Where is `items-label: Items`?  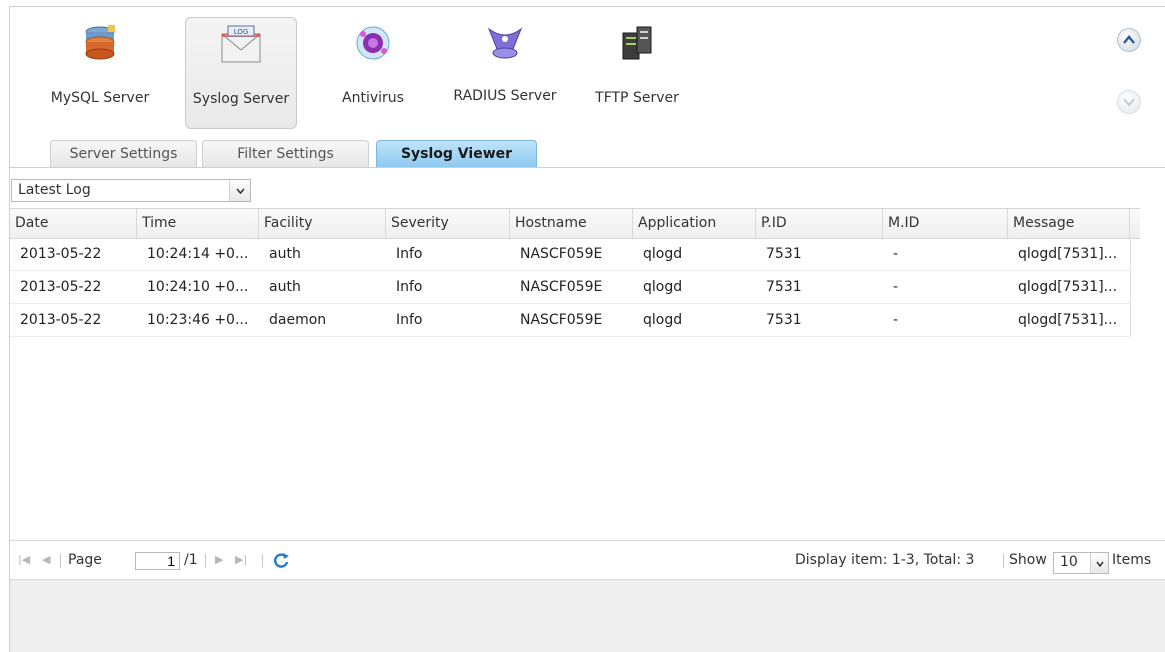 items-label: Items is located at coordinates (1132, 560).